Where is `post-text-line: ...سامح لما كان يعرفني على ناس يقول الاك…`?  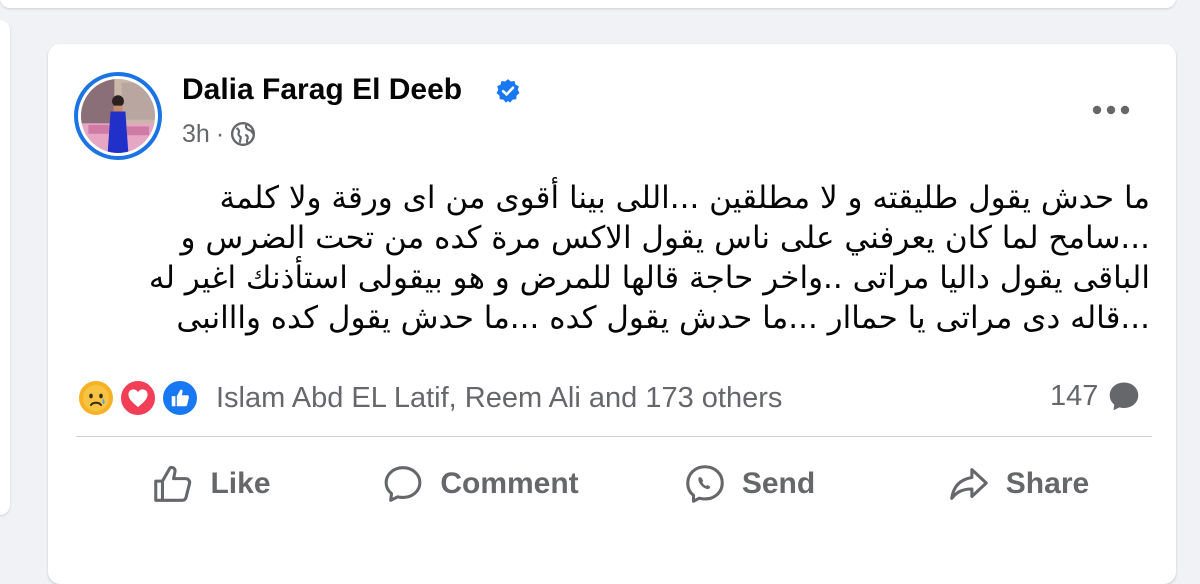
post-text-line: ...سامح لما كان يعرفني على ناس يقول الاك… is located at coordinates (665, 238).